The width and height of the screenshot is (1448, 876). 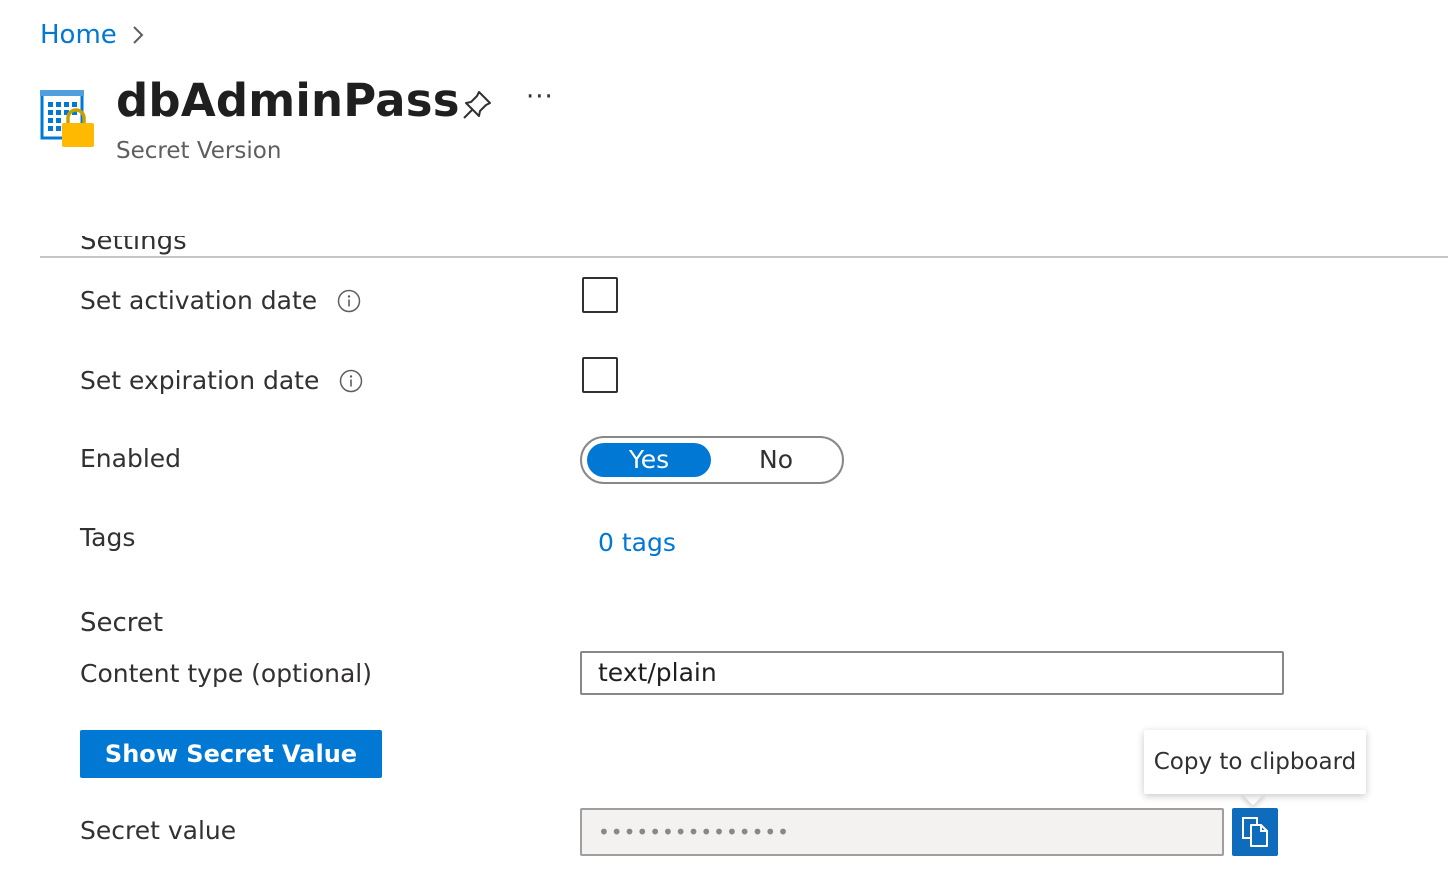 What do you see at coordinates (68, 120) in the screenshot?
I see `key-vault-secret-icon` at bounding box center [68, 120].